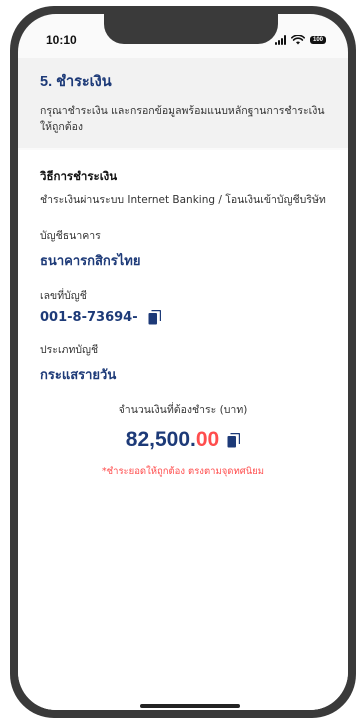 This screenshot has height=724, width=364. I want to click on amount-row: 82,500.00, so click(183, 440).